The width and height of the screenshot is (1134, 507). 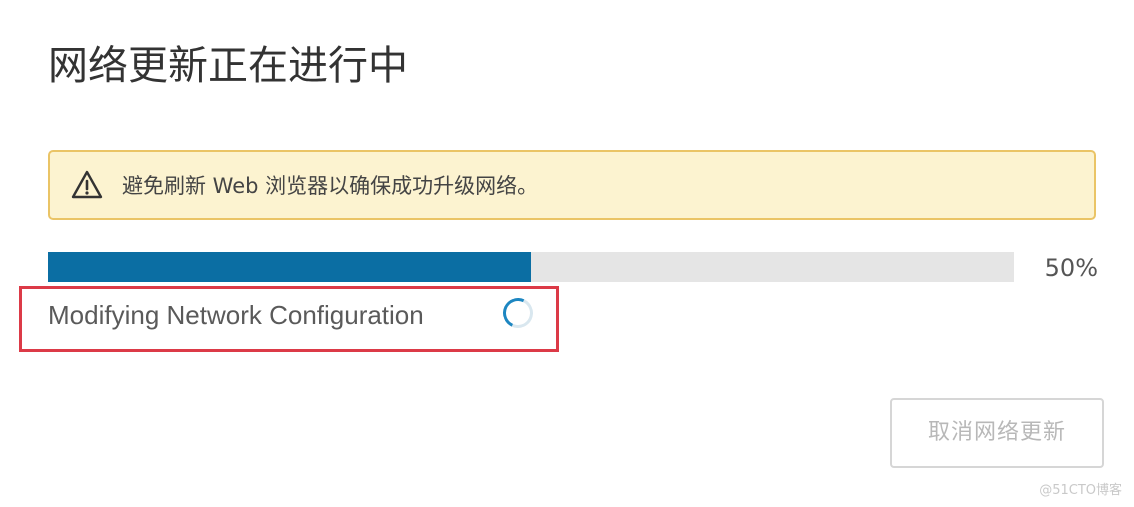 What do you see at coordinates (228, 66) in the screenshot?
I see `page-title: 网络更新正在进行中` at bounding box center [228, 66].